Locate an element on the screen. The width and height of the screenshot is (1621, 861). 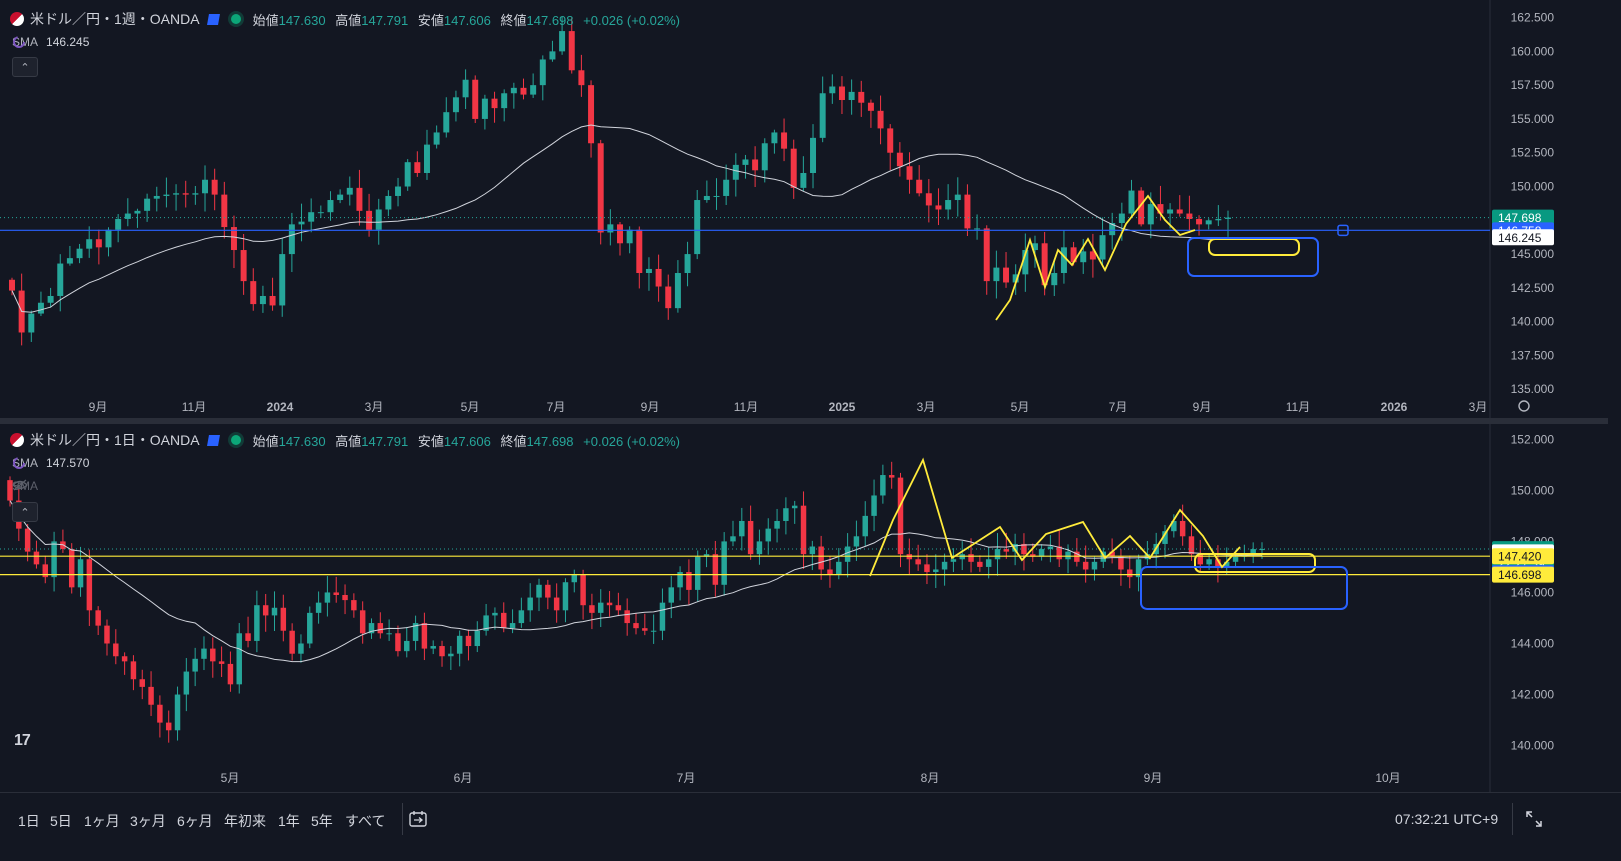
timeframe-button: 3ヶ月 is located at coordinates (148, 821).